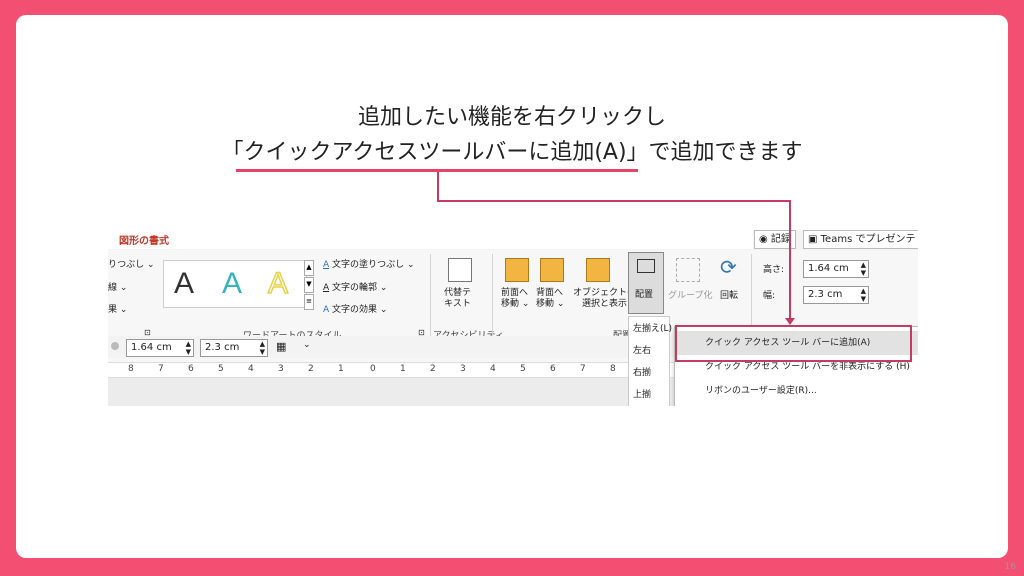 This screenshot has height=576, width=1024. What do you see at coordinates (793, 343) in the screenshot?
I see `highlight-box` at bounding box center [793, 343].